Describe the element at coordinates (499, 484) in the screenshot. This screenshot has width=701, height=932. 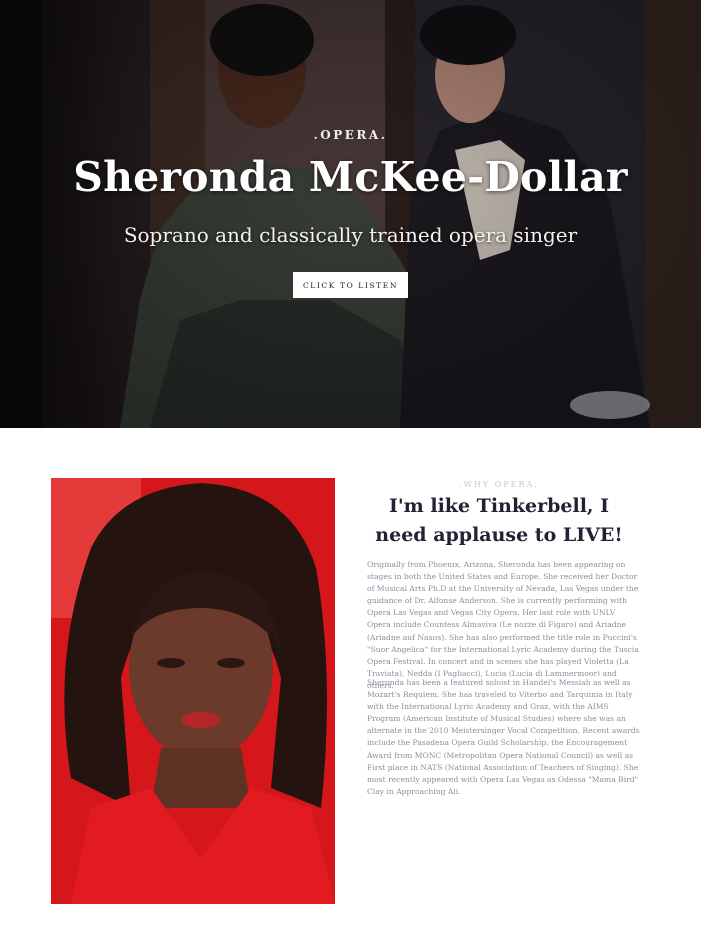
I see `about-kicker: .WHY OPERA.` at that location.